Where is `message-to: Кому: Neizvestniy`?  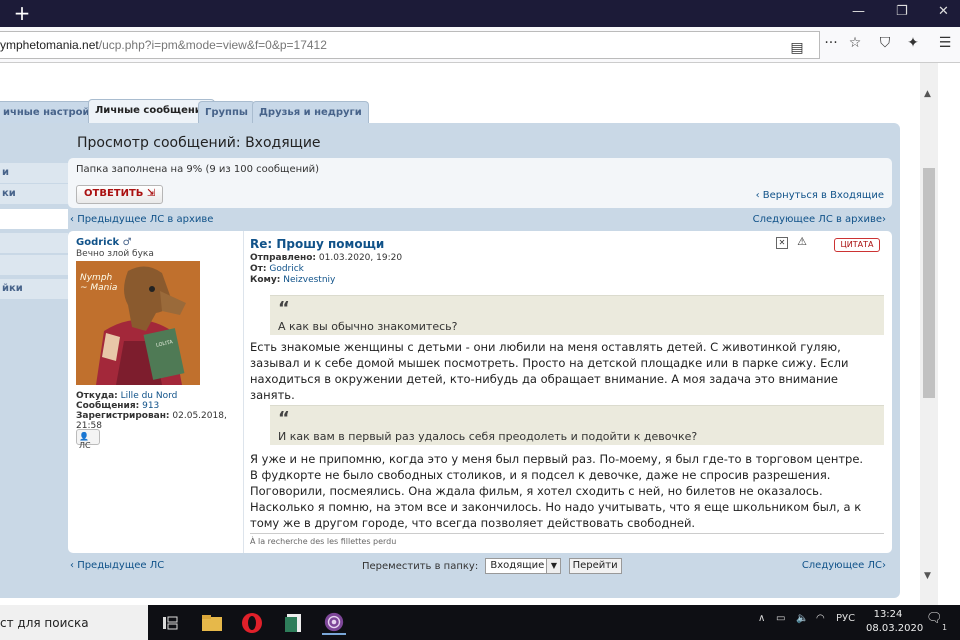 message-to: Кому: Neizvestniy is located at coordinates (293, 280).